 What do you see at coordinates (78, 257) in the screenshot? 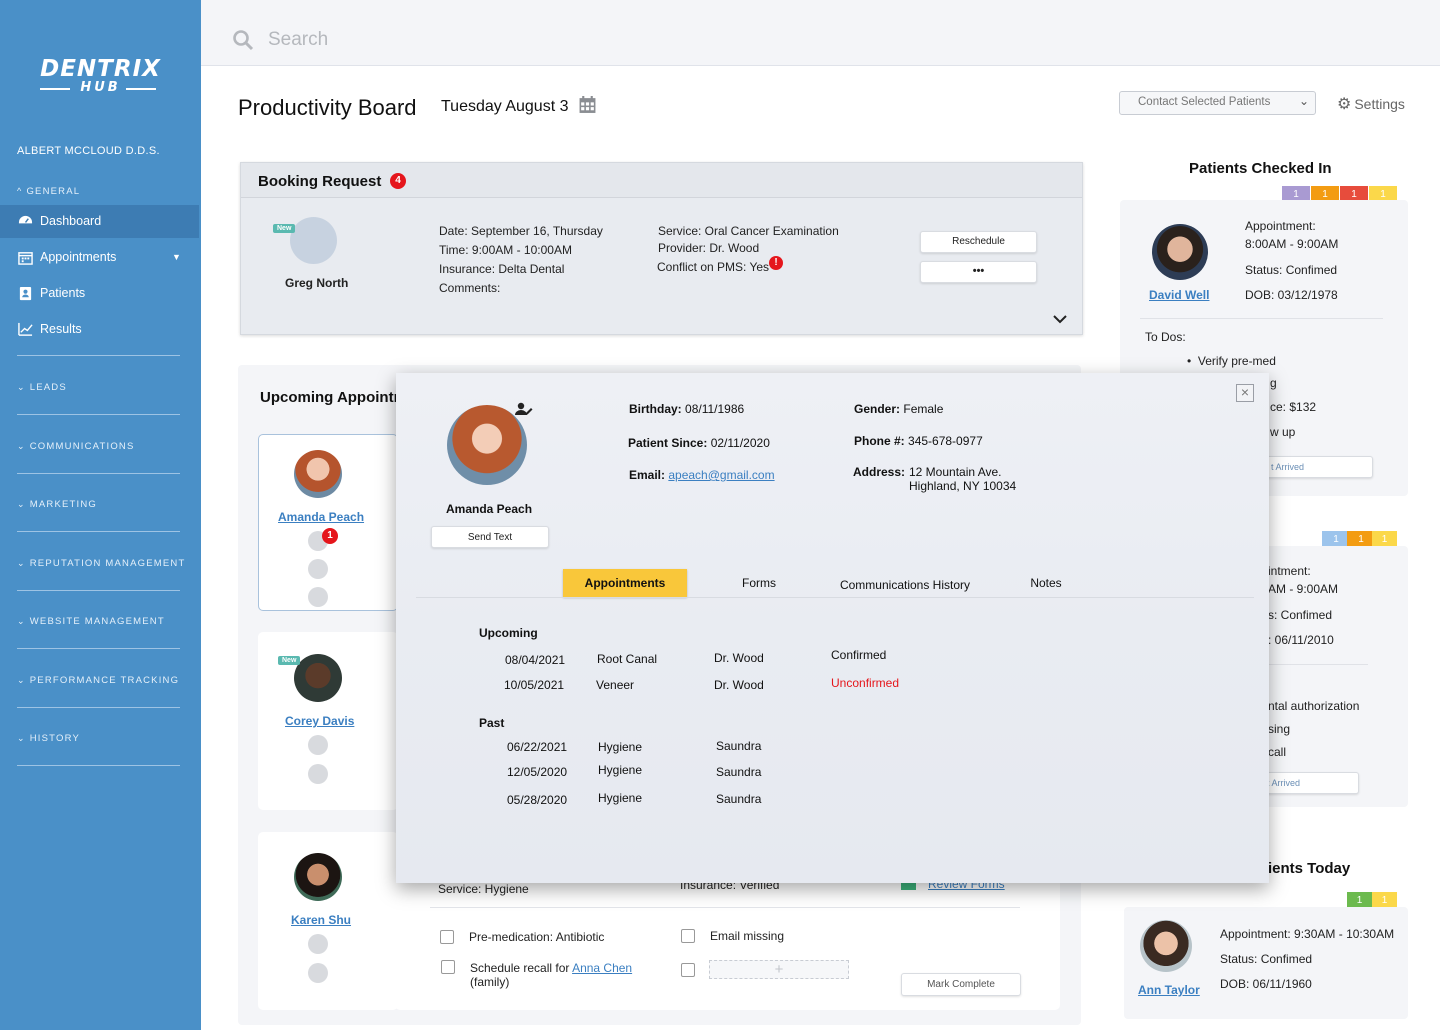
I see `sidebar-item-label: Appointments` at bounding box center [78, 257].